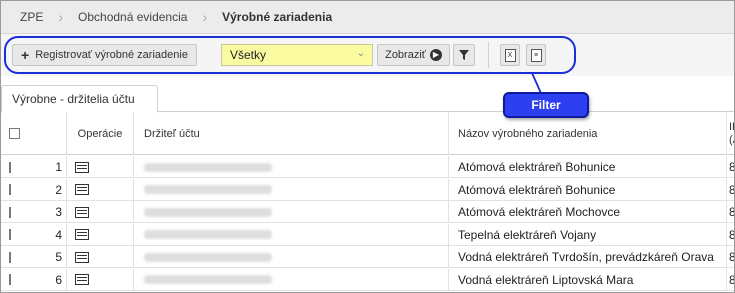  What do you see at coordinates (44, 279) in the screenshot?
I see `row-number: 6` at bounding box center [44, 279].